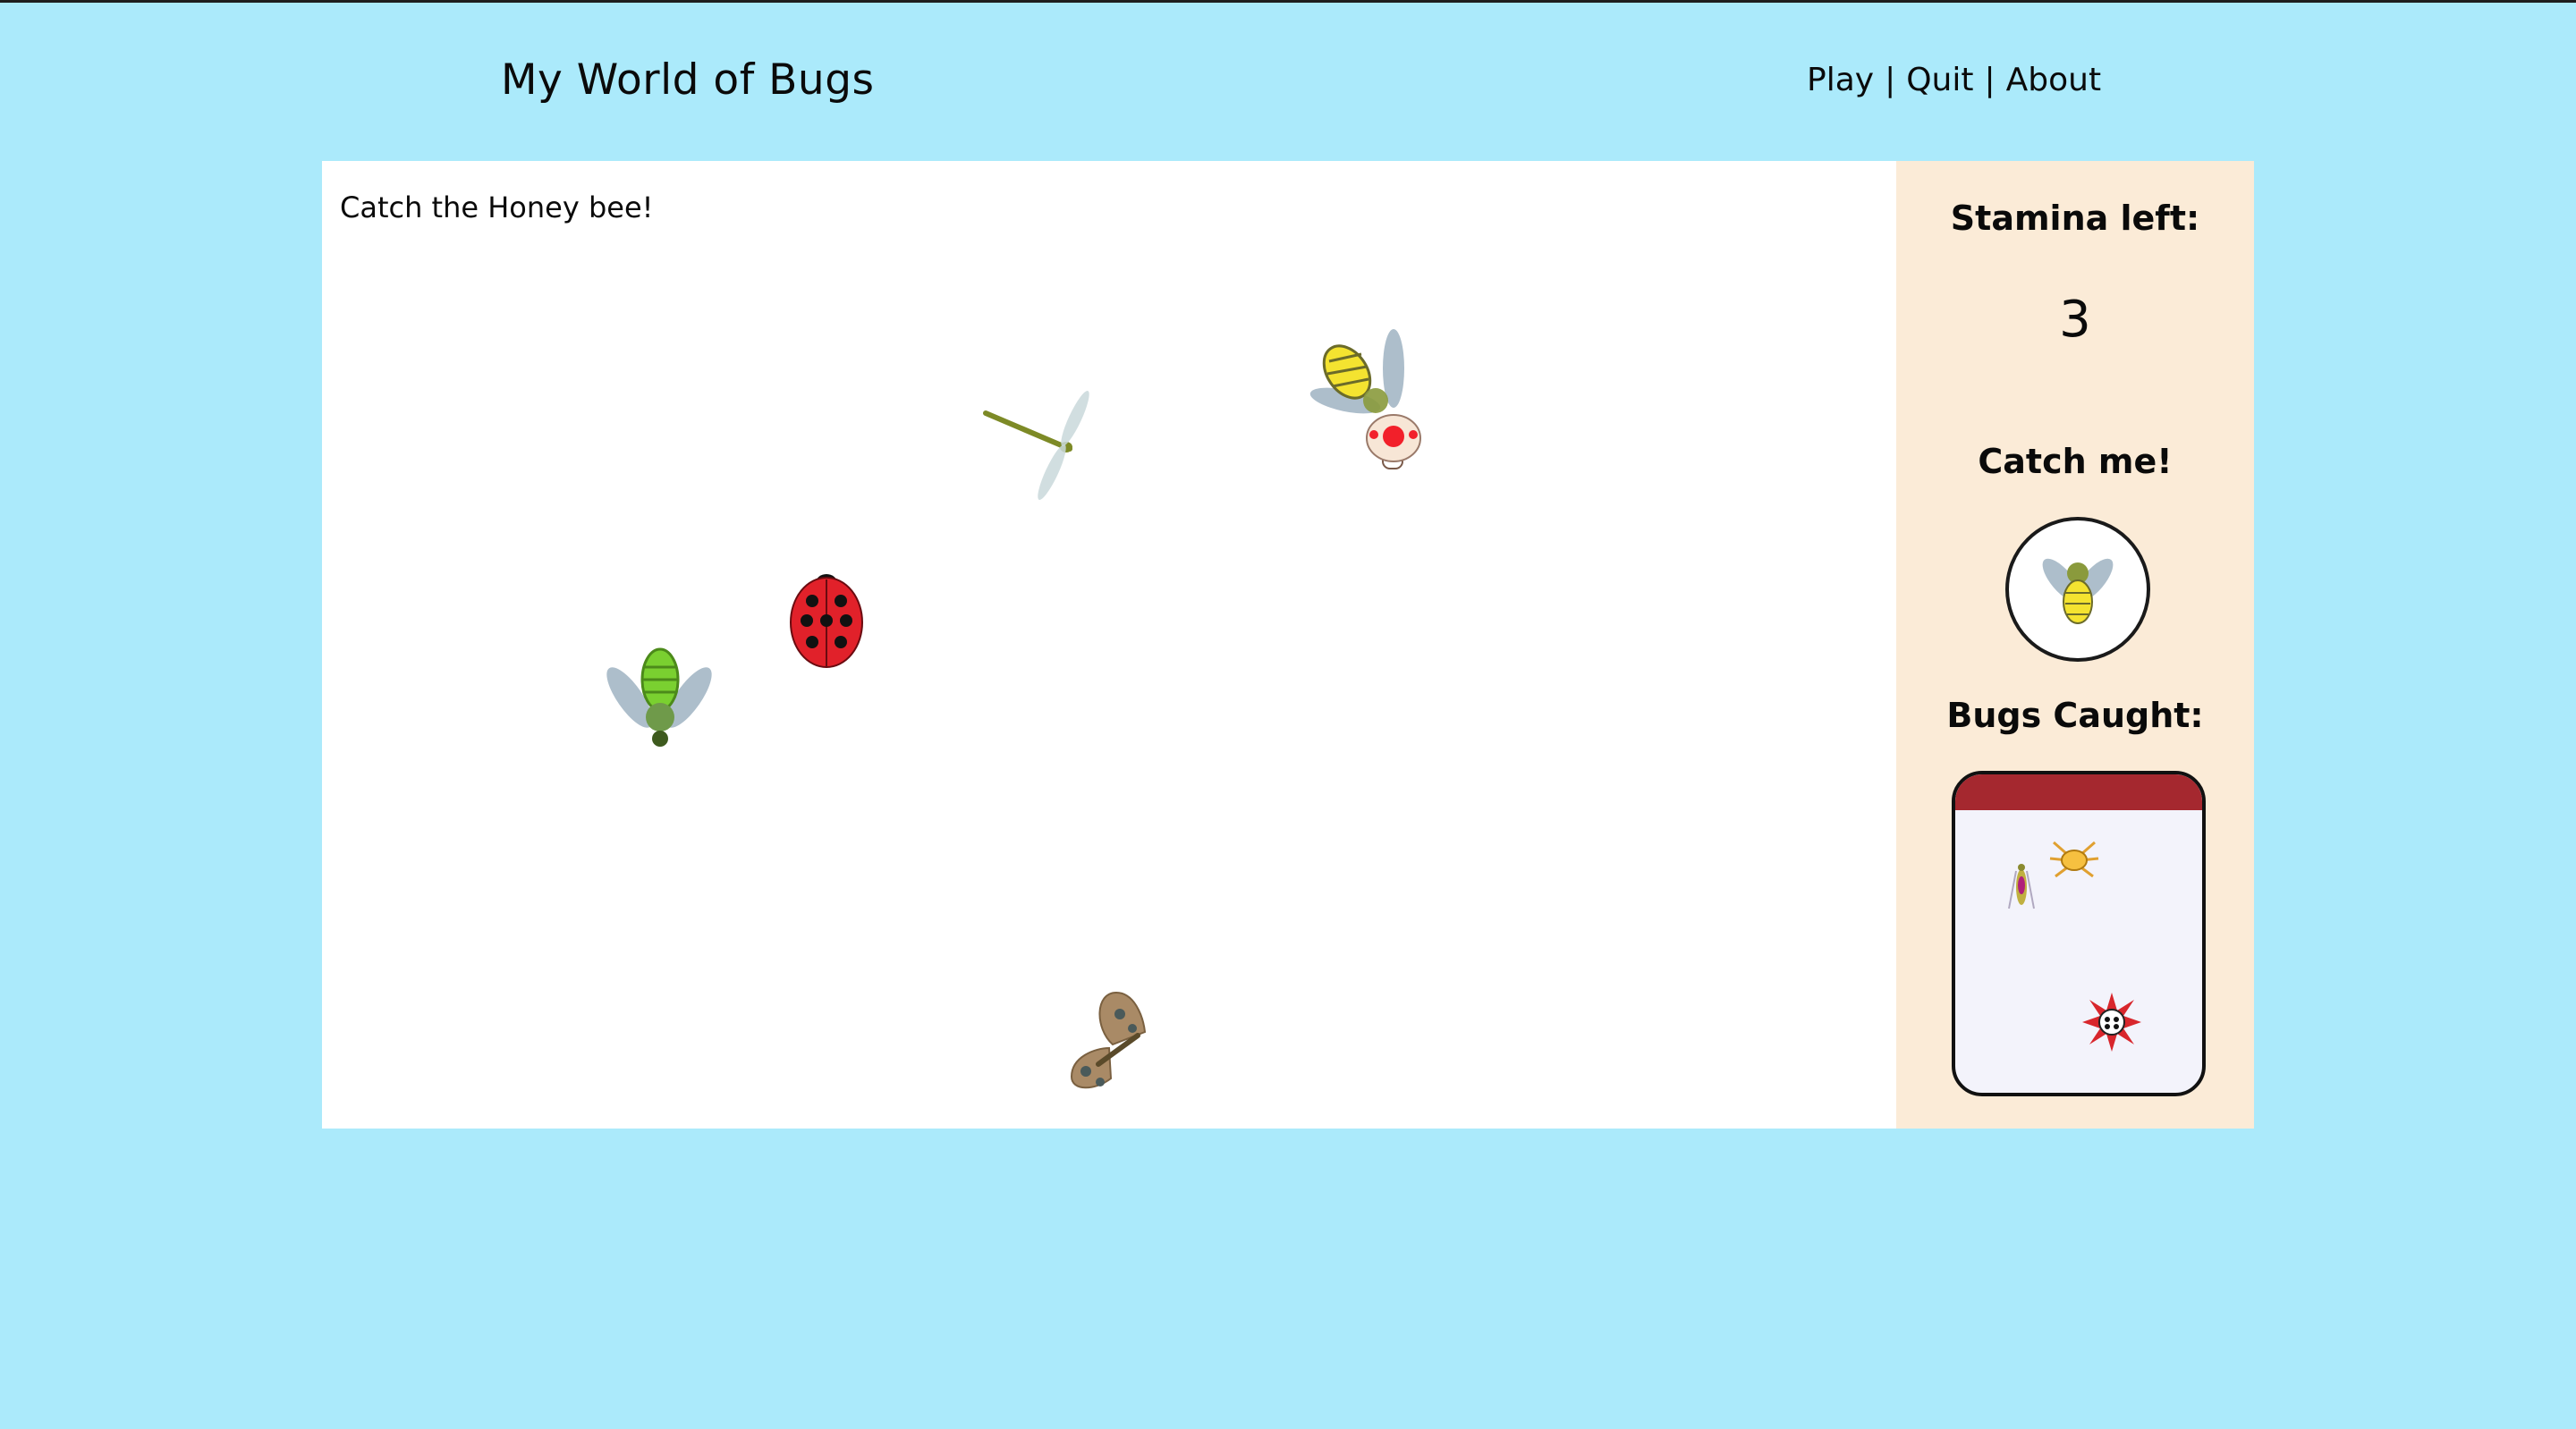 This screenshot has width=2576, height=1429. I want to click on stamina-value: 3, so click(2075, 320).